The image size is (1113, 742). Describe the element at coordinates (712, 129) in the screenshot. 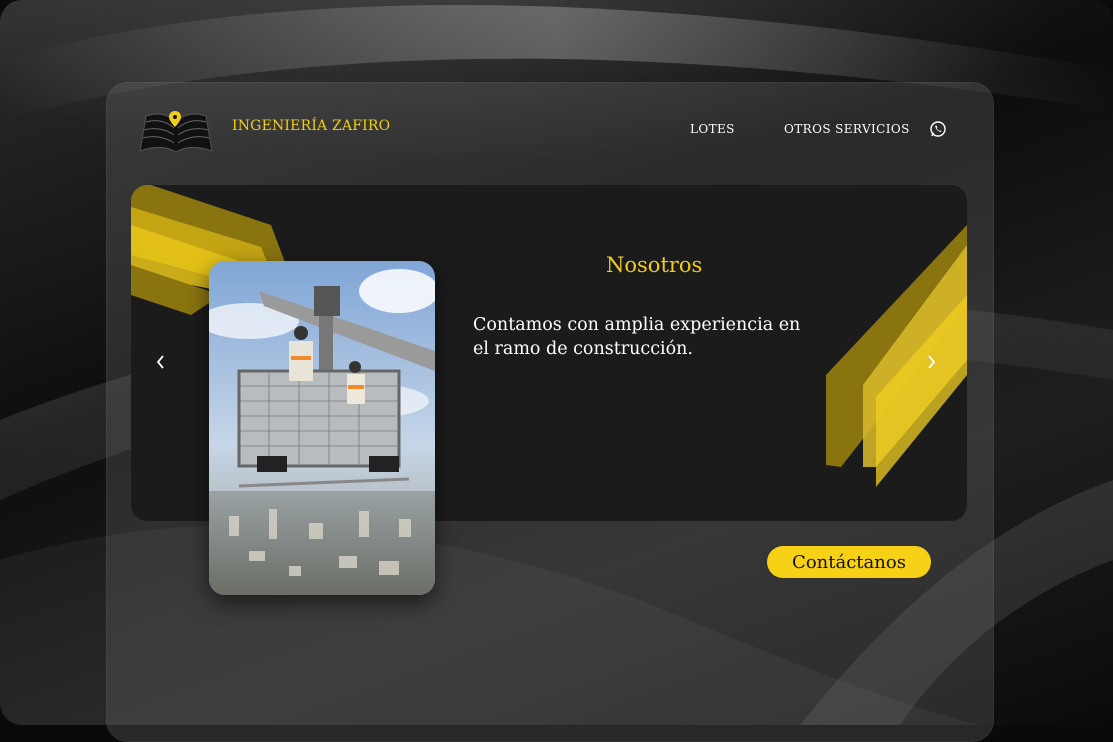

I see `nav-item-lotes: LOTES` at that location.